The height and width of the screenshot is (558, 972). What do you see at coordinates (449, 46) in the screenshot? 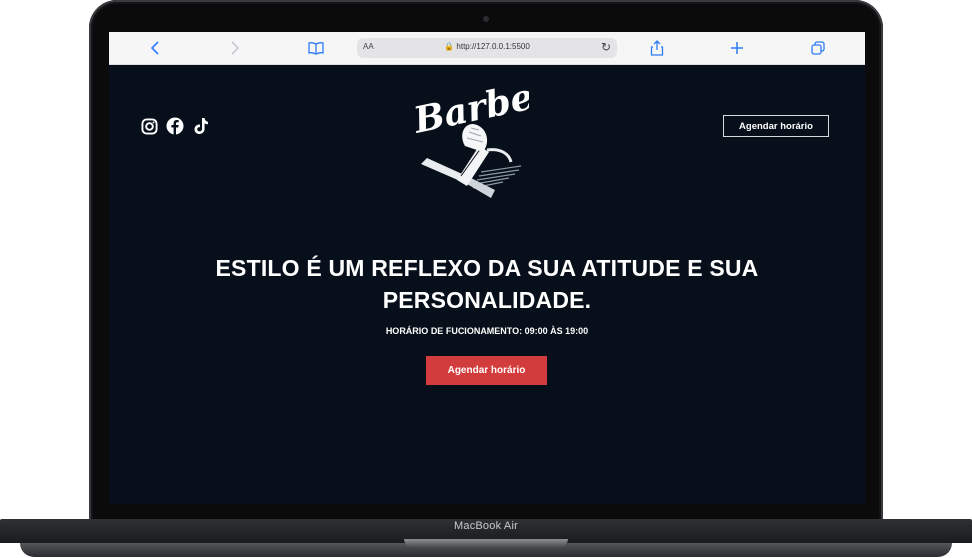
I see `lock-icon: 🔒` at bounding box center [449, 46].